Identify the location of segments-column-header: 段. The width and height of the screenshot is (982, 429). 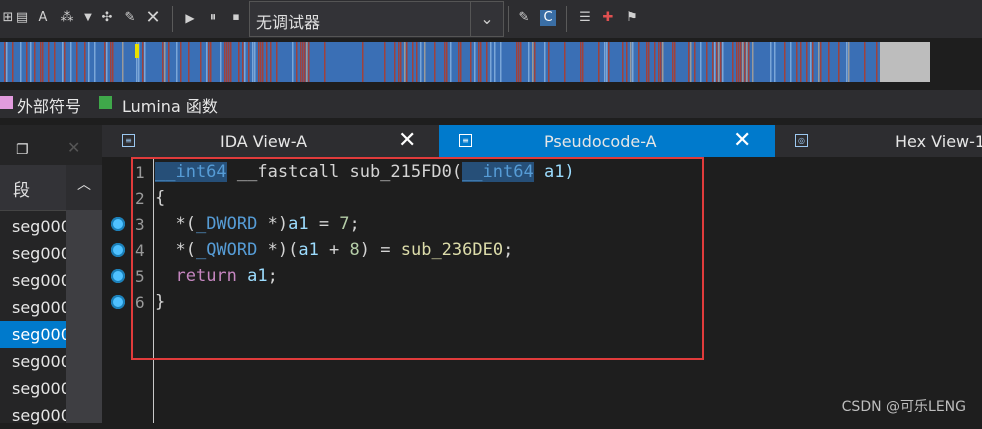
(33, 188).